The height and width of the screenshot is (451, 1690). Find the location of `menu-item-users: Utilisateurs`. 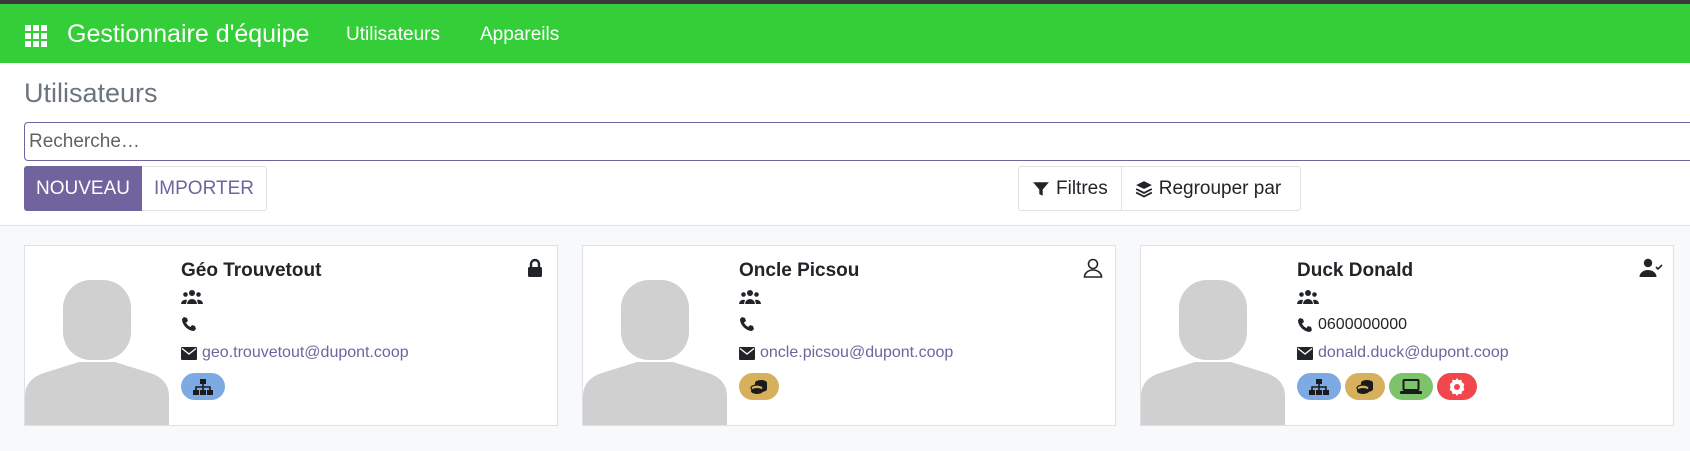

menu-item-users: Utilisateurs is located at coordinates (393, 35).